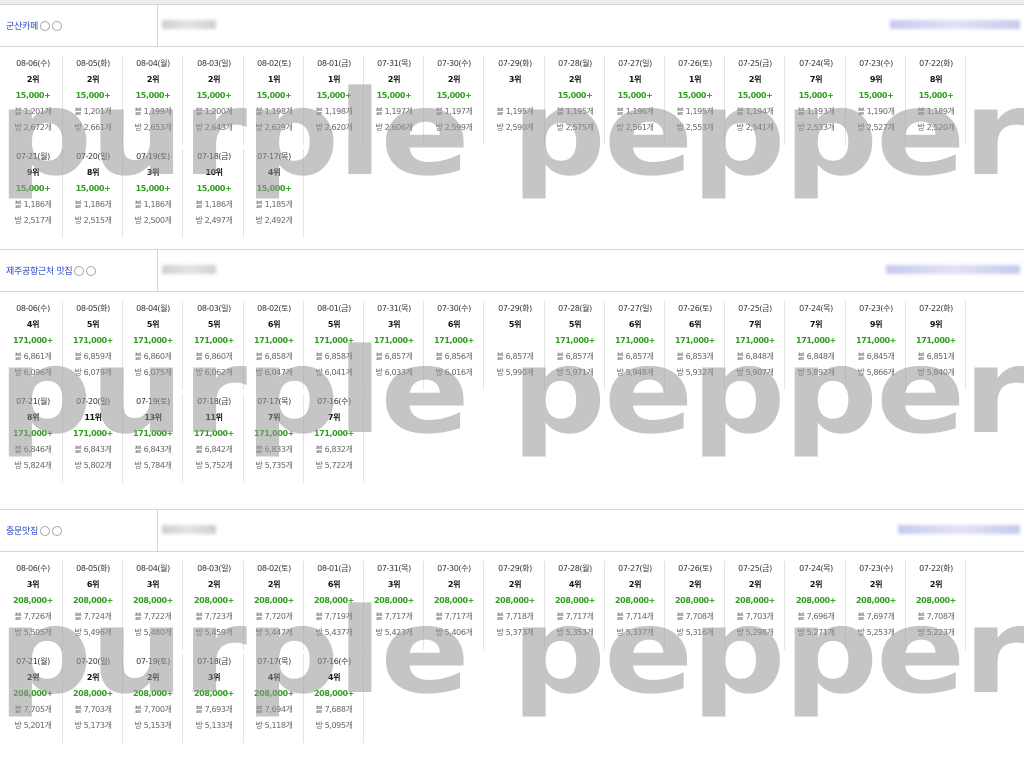 The image size is (1024, 768). What do you see at coordinates (936, 79) in the screenshot?
I see `cell-rank: 8위` at bounding box center [936, 79].